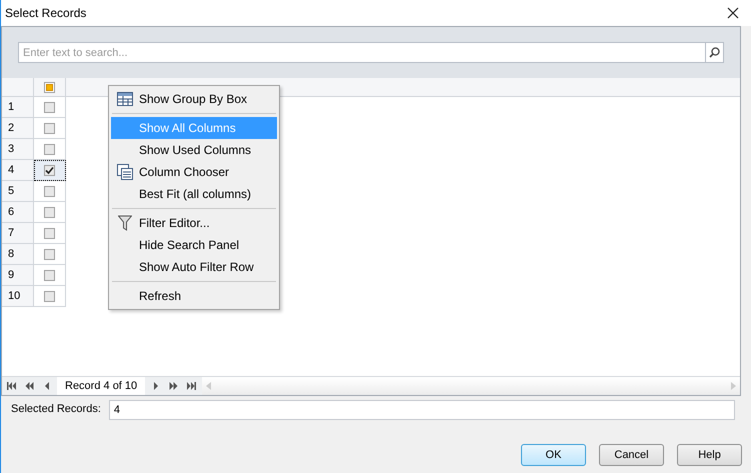 The image size is (751, 473). I want to click on search-icon, so click(714, 52).